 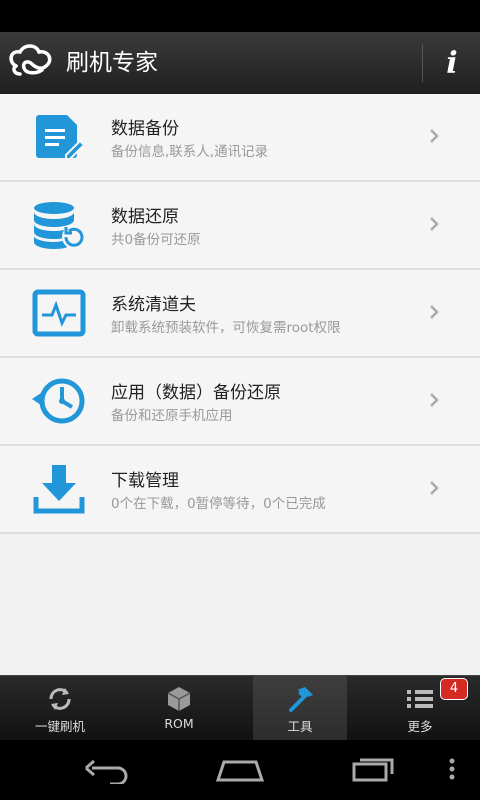 I want to click on tab-one-click-flash: 一键刷机, so click(x=60, y=708).